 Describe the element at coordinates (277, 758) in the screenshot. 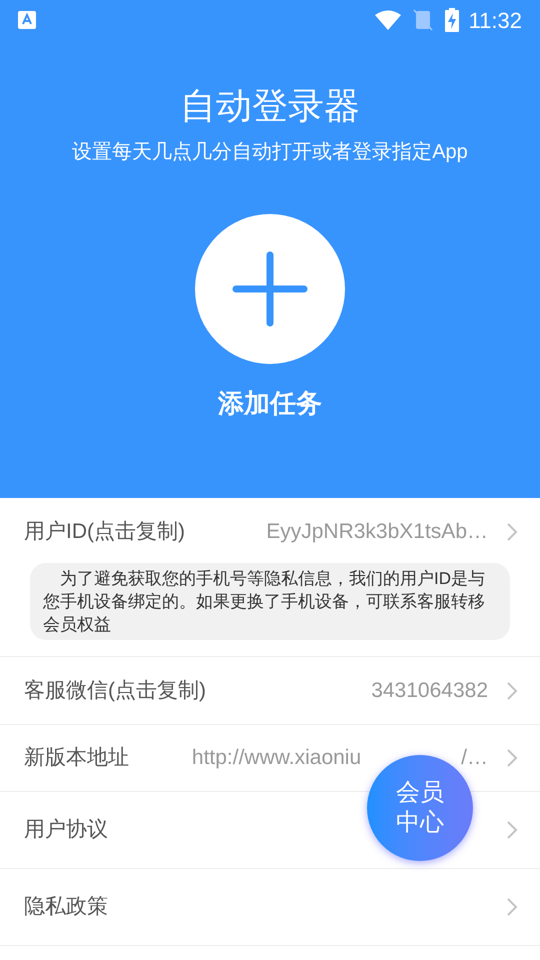

I see `row-value: http://www.xiaoniu` at that location.